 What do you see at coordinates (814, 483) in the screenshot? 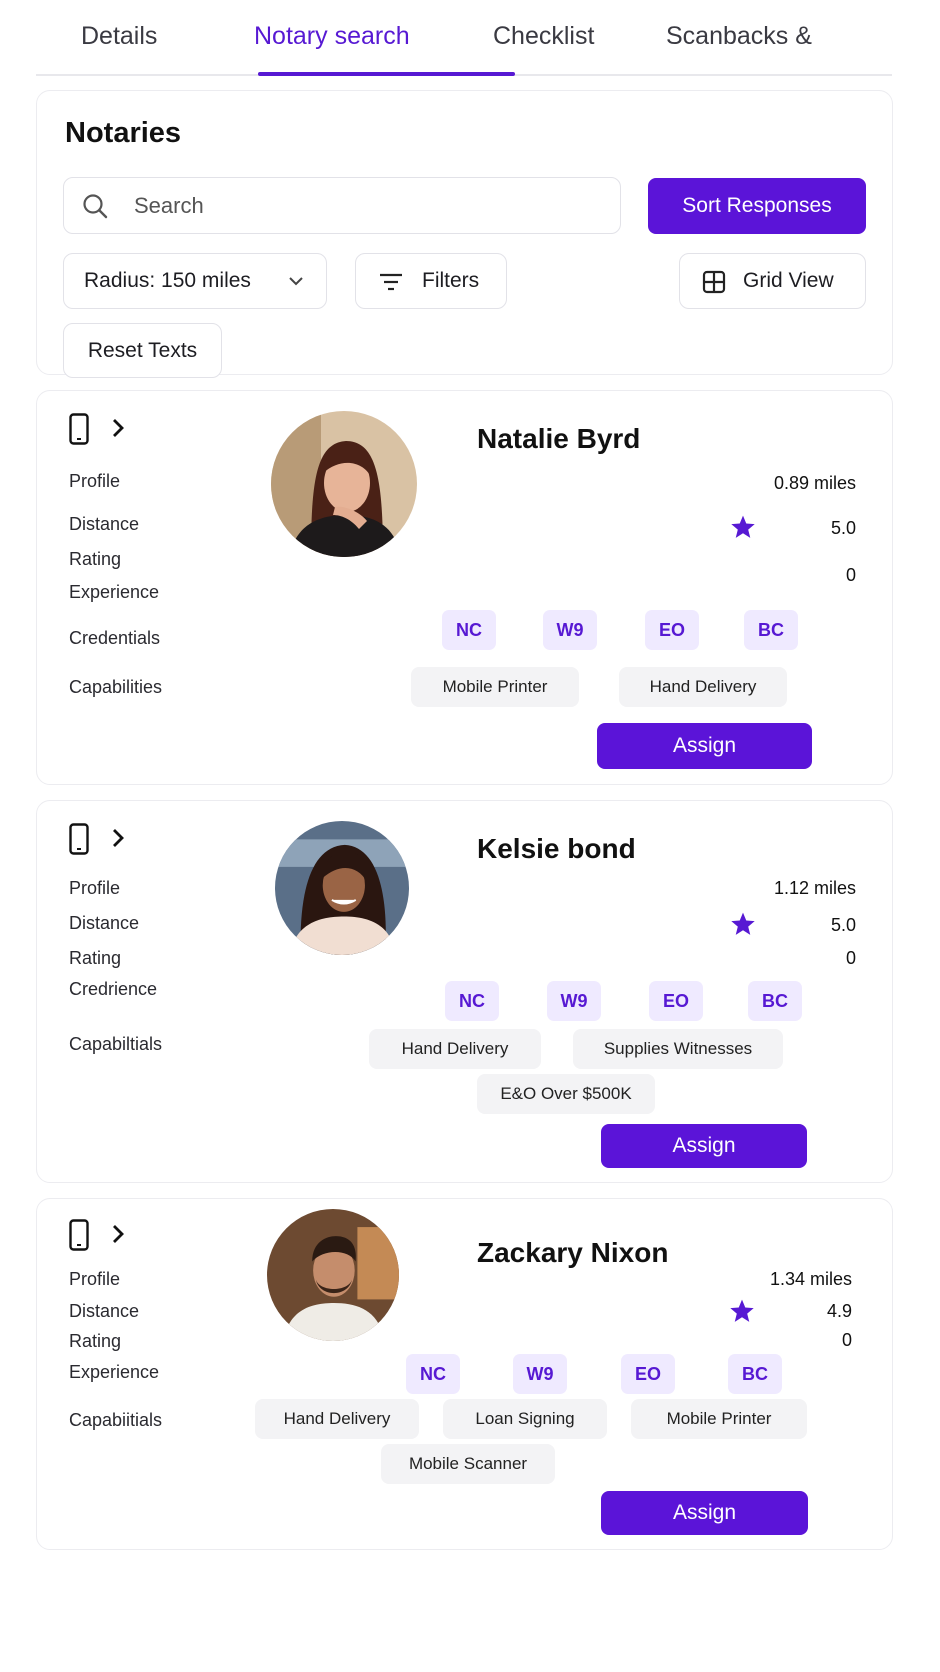
I see `distance-value: 0.89 miles` at bounding box center [814, 483].